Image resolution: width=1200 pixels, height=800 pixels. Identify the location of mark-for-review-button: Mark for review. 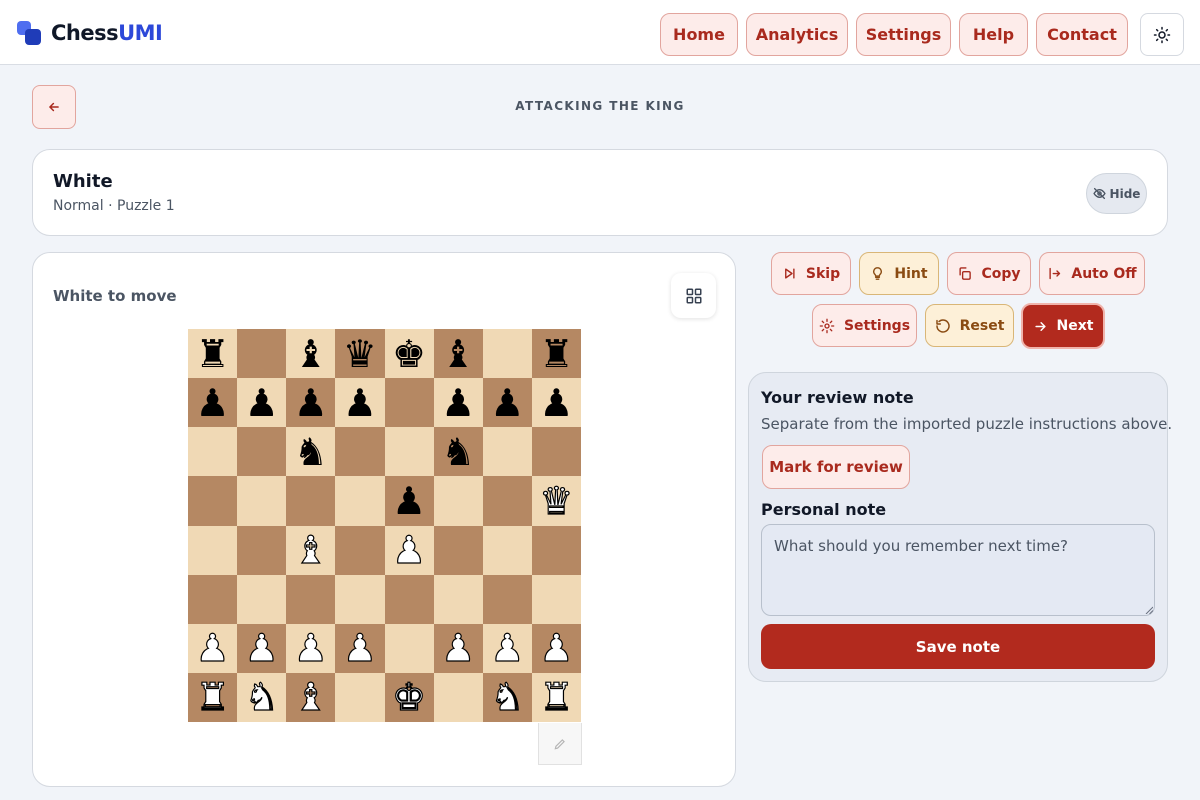
(836, 467).